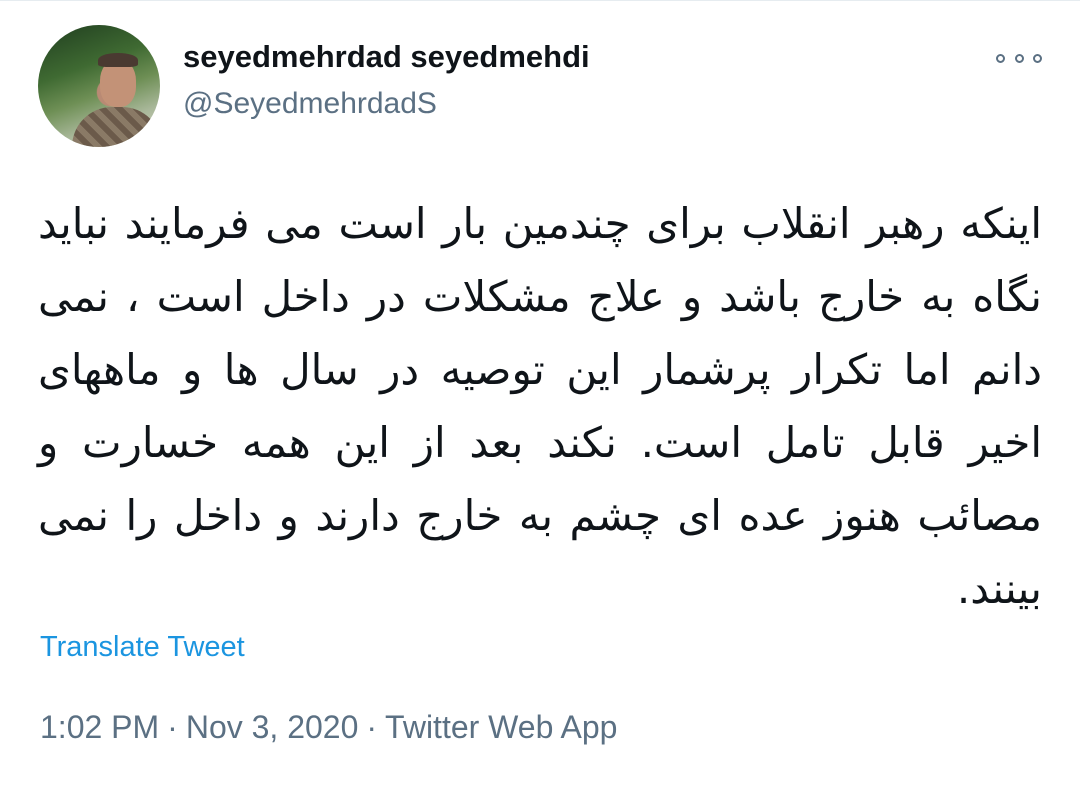 This screenshot has height=789, width=1080. Describe the element at coordinates (99, 727) in the screenshot. I see `tweet-time: 1:02 PM` at that location.